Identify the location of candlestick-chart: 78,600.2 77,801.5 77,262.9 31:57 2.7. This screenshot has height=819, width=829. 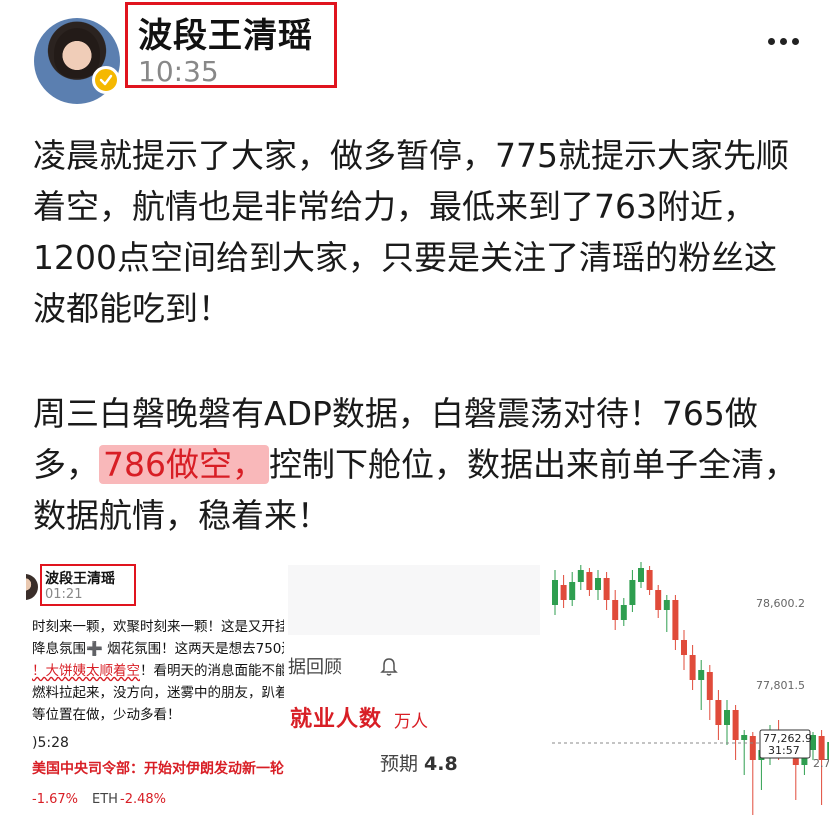
(690, 688).